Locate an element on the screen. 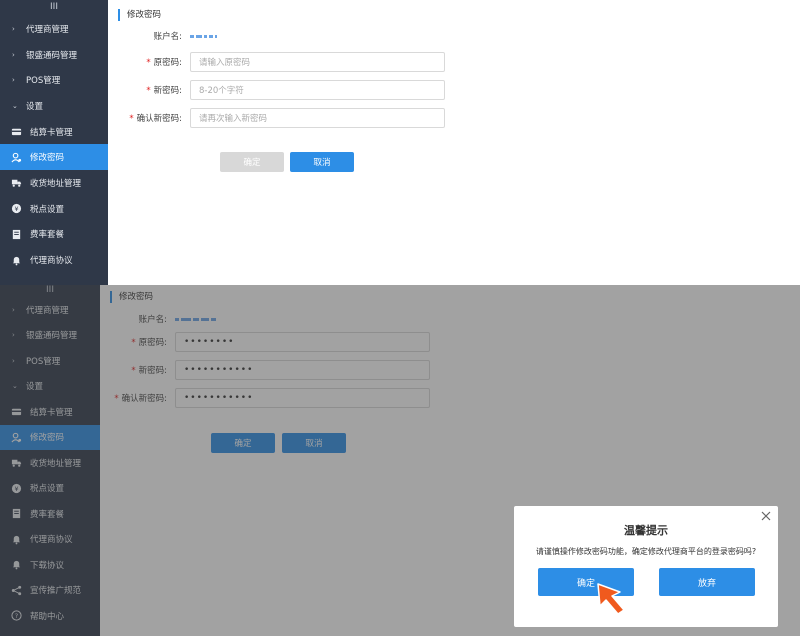 Image resolution: width=800 pixels, height=636 pixels. sidebar-group-pos: › POS管理 is located at coordinates (54, 80).